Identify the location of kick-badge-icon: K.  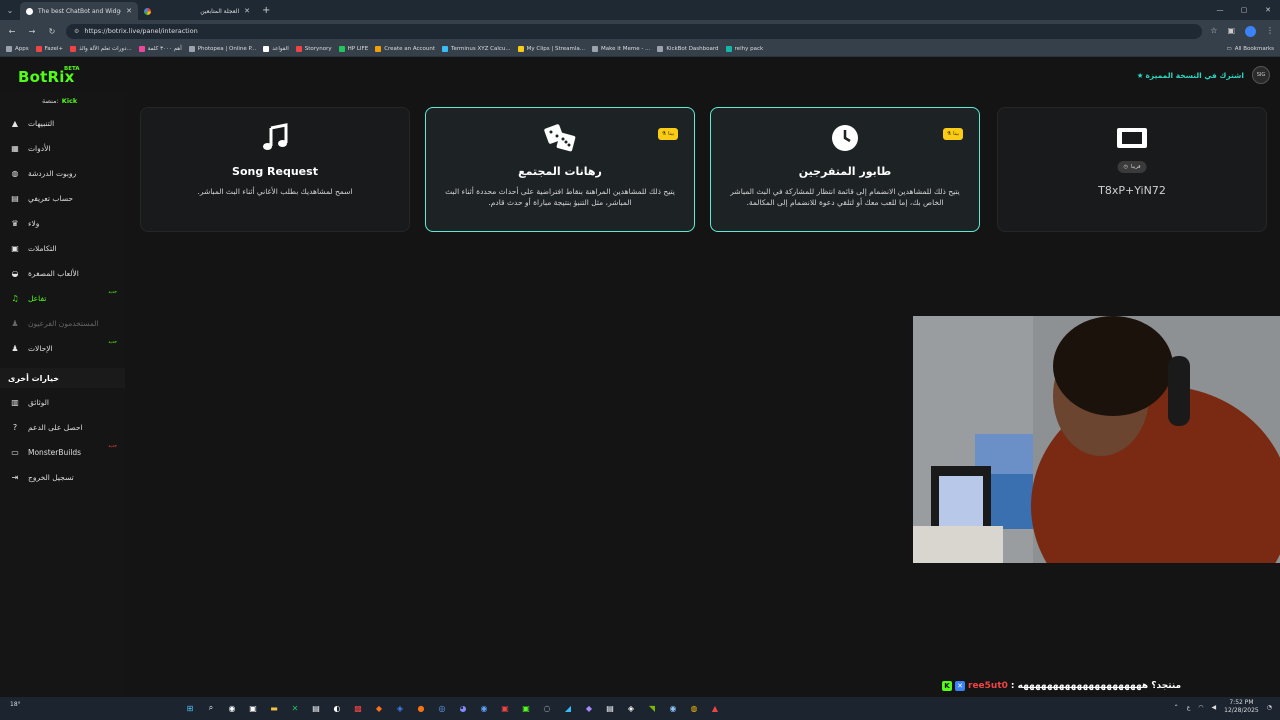
(947, 686).